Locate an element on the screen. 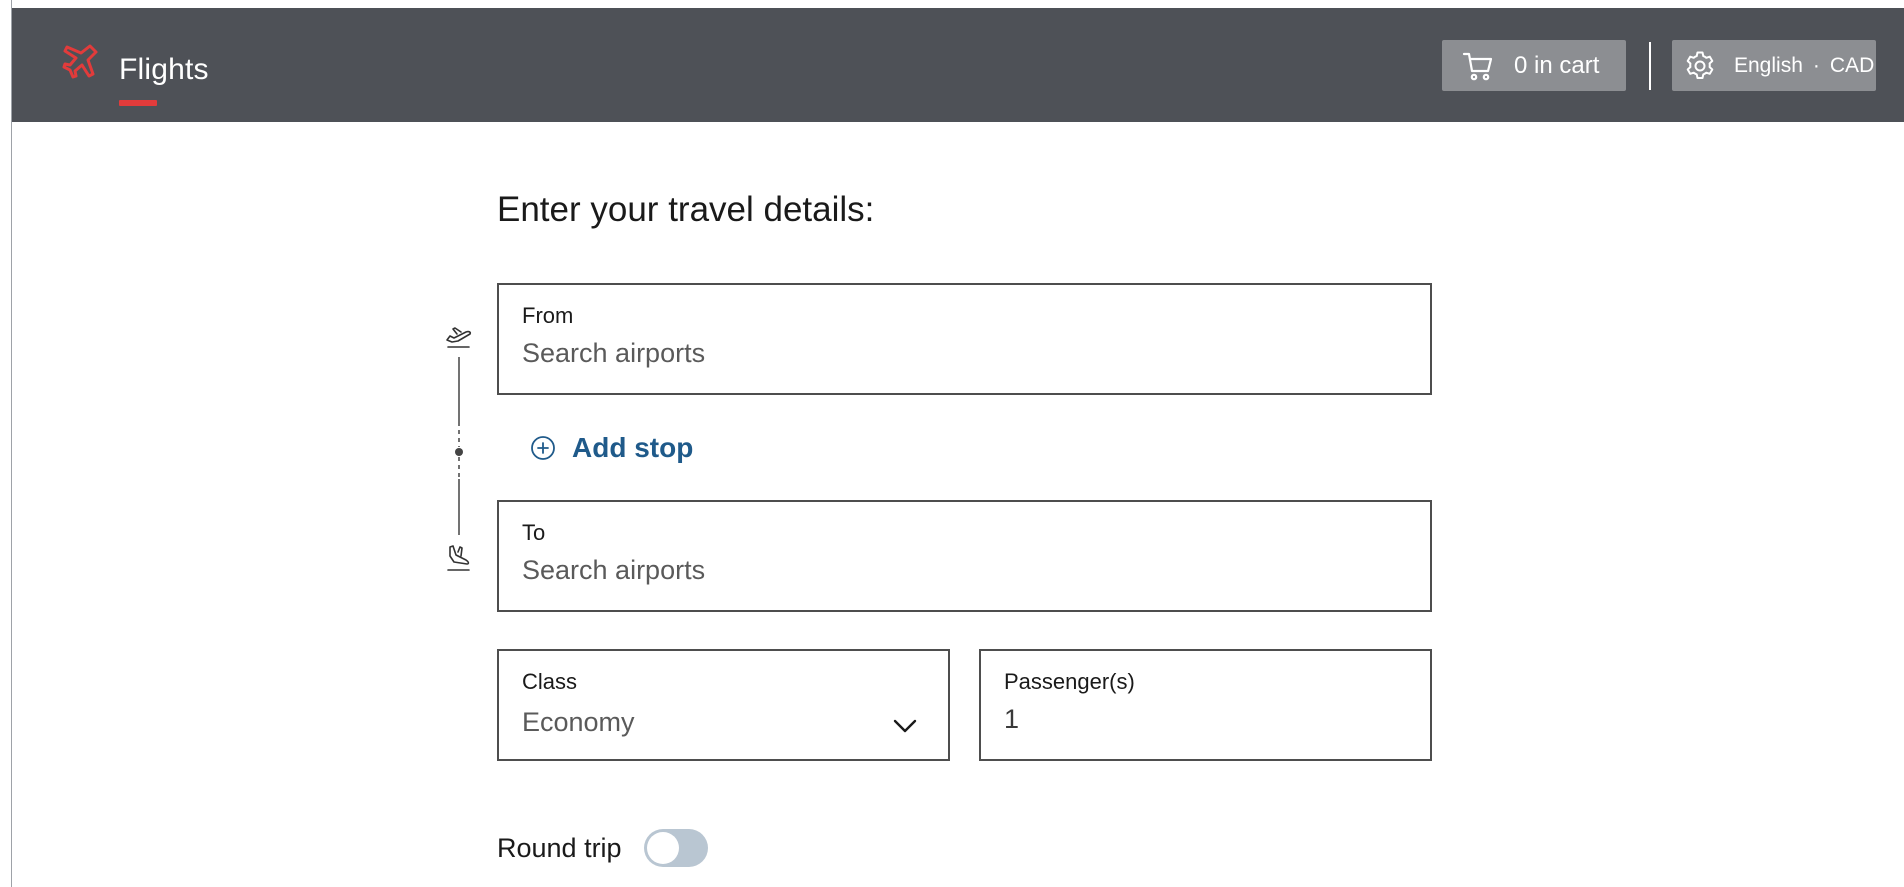 Image resolution: width=1904 pixels, height=887 pixels. passengers-label: Passenger(s) is located at coordinates (1069, 681).